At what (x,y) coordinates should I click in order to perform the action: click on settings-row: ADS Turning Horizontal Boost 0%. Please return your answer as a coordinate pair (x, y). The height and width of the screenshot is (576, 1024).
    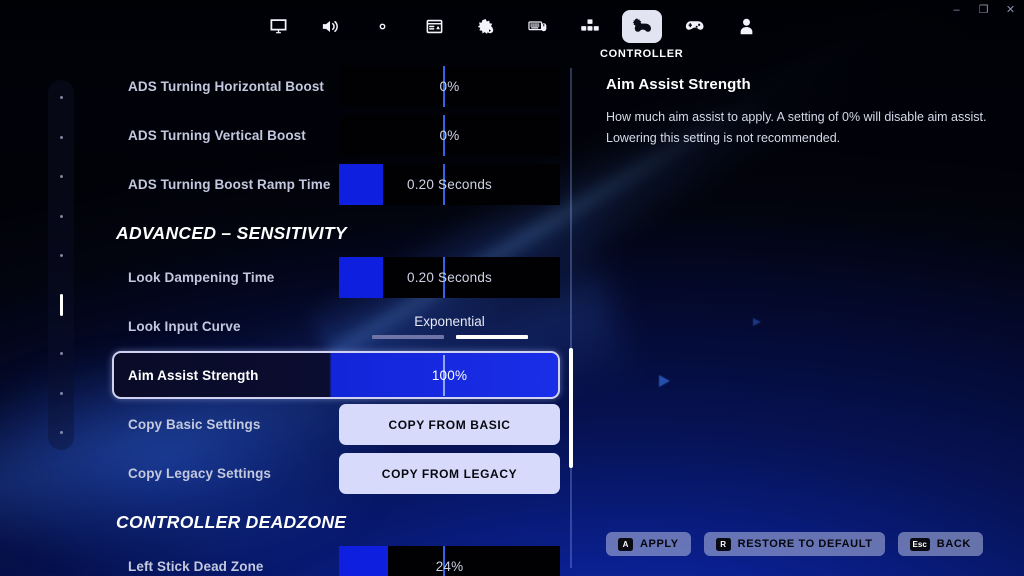
    Looking at the image, I should click on (343, 86).